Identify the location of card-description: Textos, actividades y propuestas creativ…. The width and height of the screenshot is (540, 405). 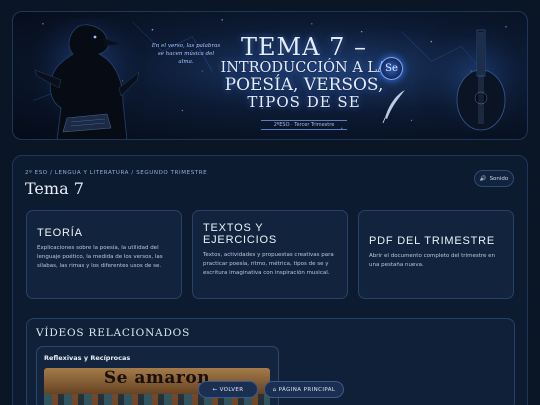
(268, 264).